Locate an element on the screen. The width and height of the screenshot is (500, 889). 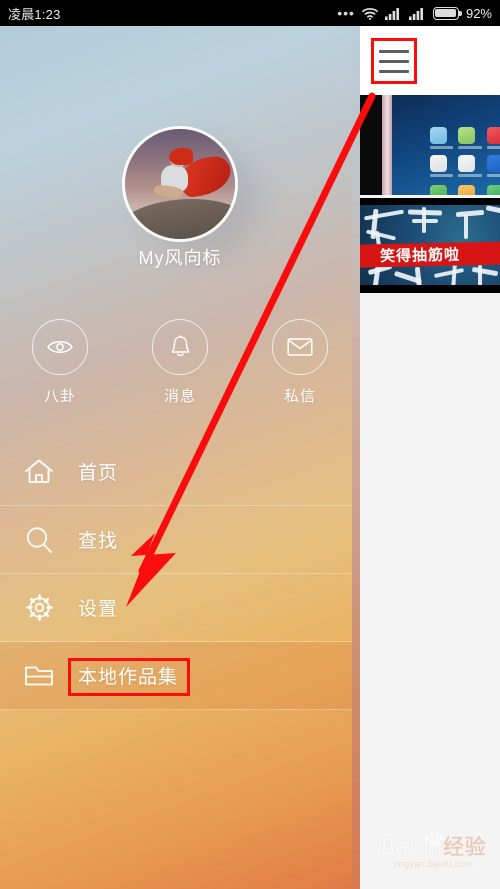
highlight-box-hamburger is located at coordinates (394, 61).